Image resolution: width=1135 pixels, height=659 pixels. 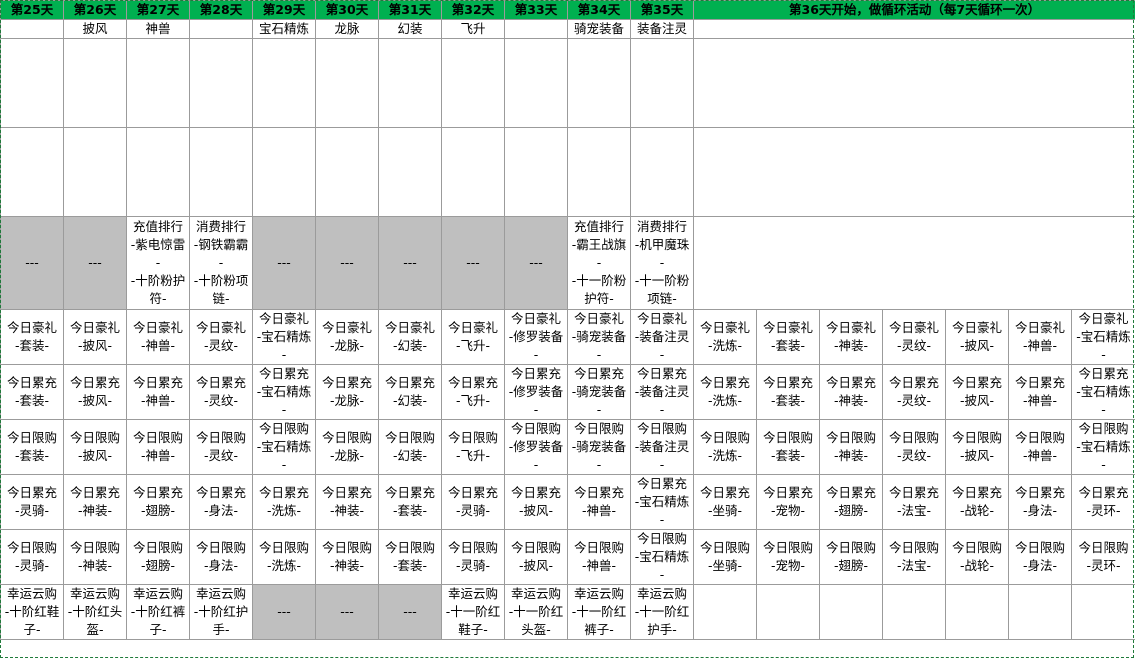 I want to click on activity-cell: 今日限购 -龙脉-, so click(x=347, y=447).